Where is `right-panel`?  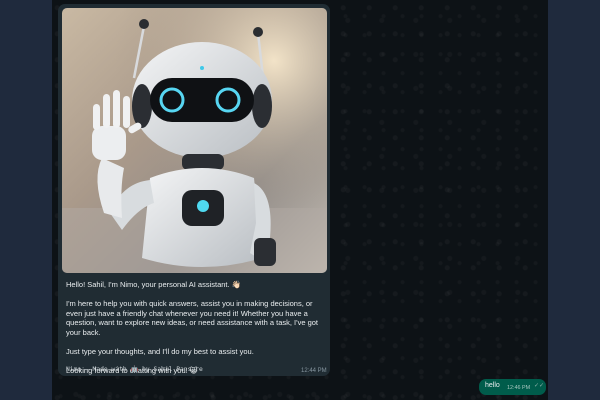 right-panel is located at coordinates (574, 200).